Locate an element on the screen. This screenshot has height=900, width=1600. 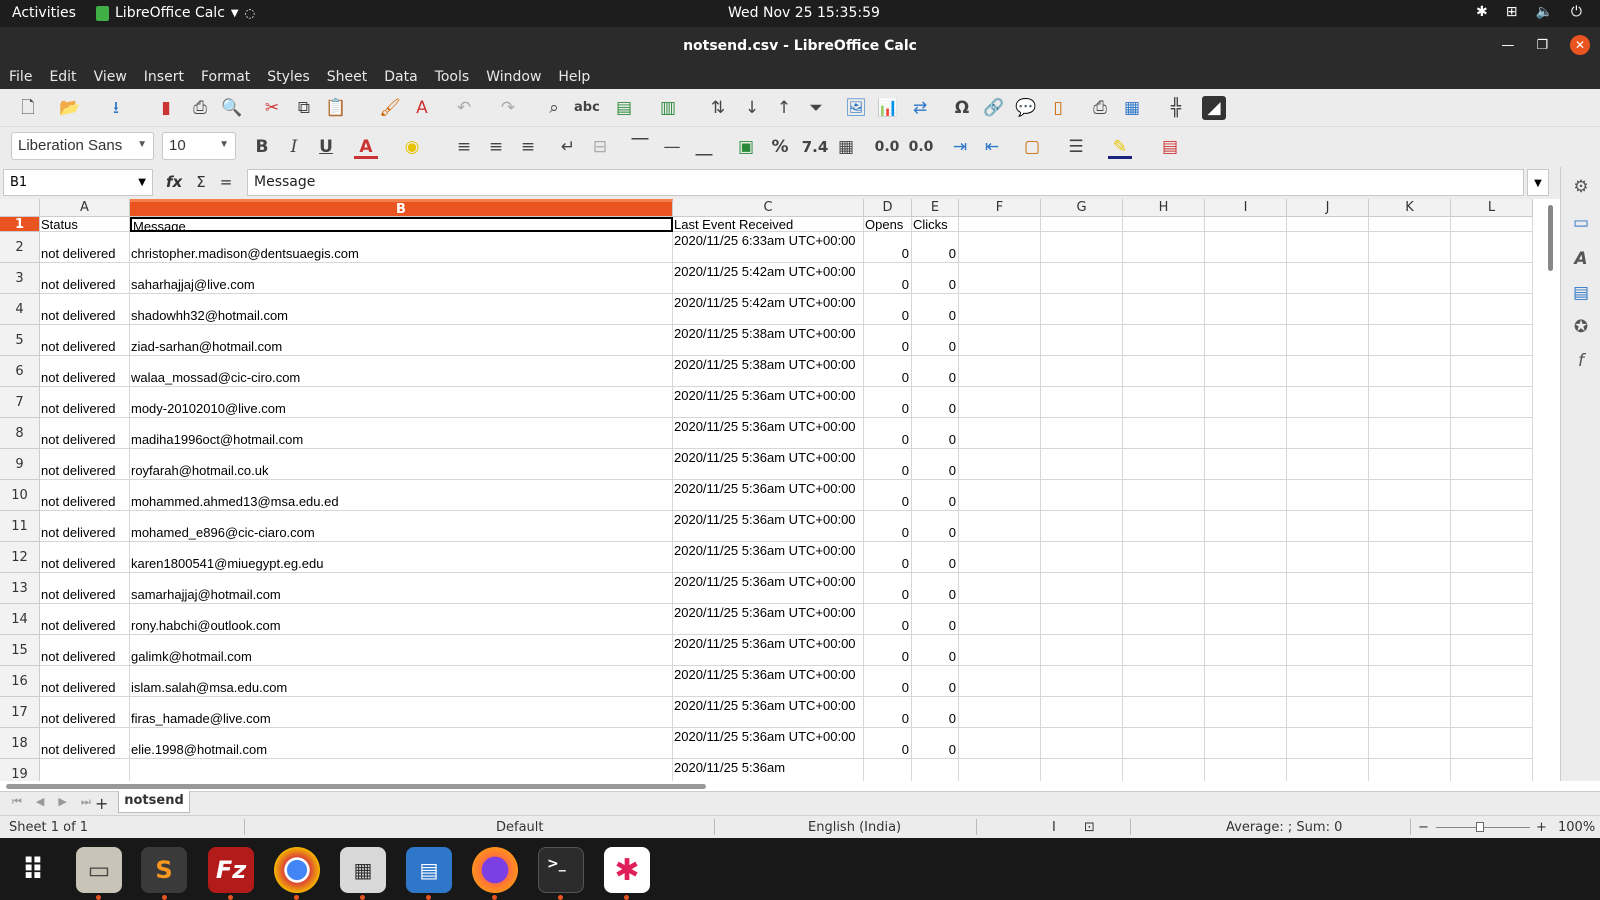
document-modified-icon: ⊡ is located at coordinates (1089, 827).